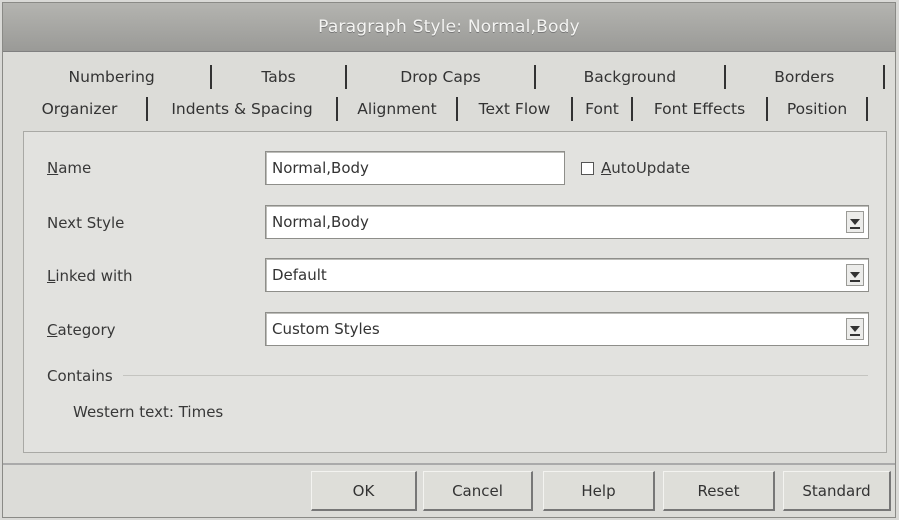  What do you see at coordinates (113, 77) in the screenshot?
I see `tab-numbering: Numbering` at bounding box center [113, 77].